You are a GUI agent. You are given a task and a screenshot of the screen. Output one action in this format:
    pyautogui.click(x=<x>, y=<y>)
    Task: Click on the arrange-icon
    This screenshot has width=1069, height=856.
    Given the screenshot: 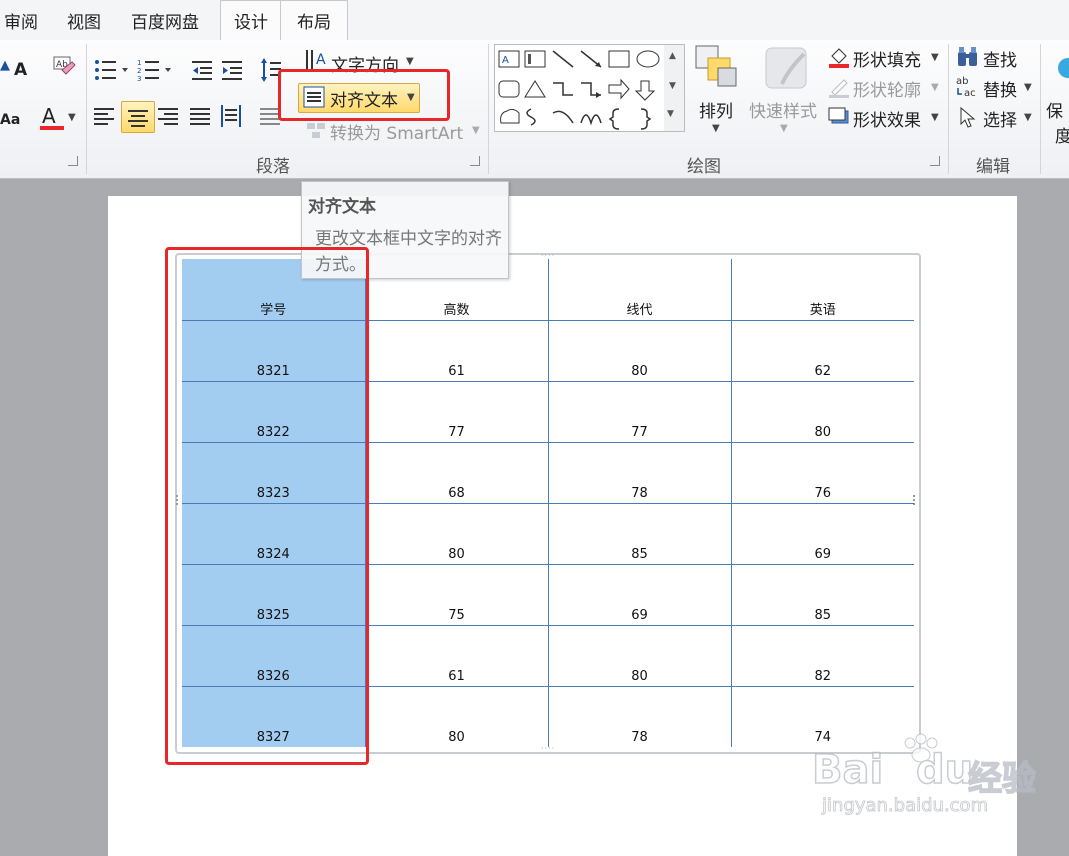 What is the action you would take?
    pyautogui.click(x=717, y=67)
    